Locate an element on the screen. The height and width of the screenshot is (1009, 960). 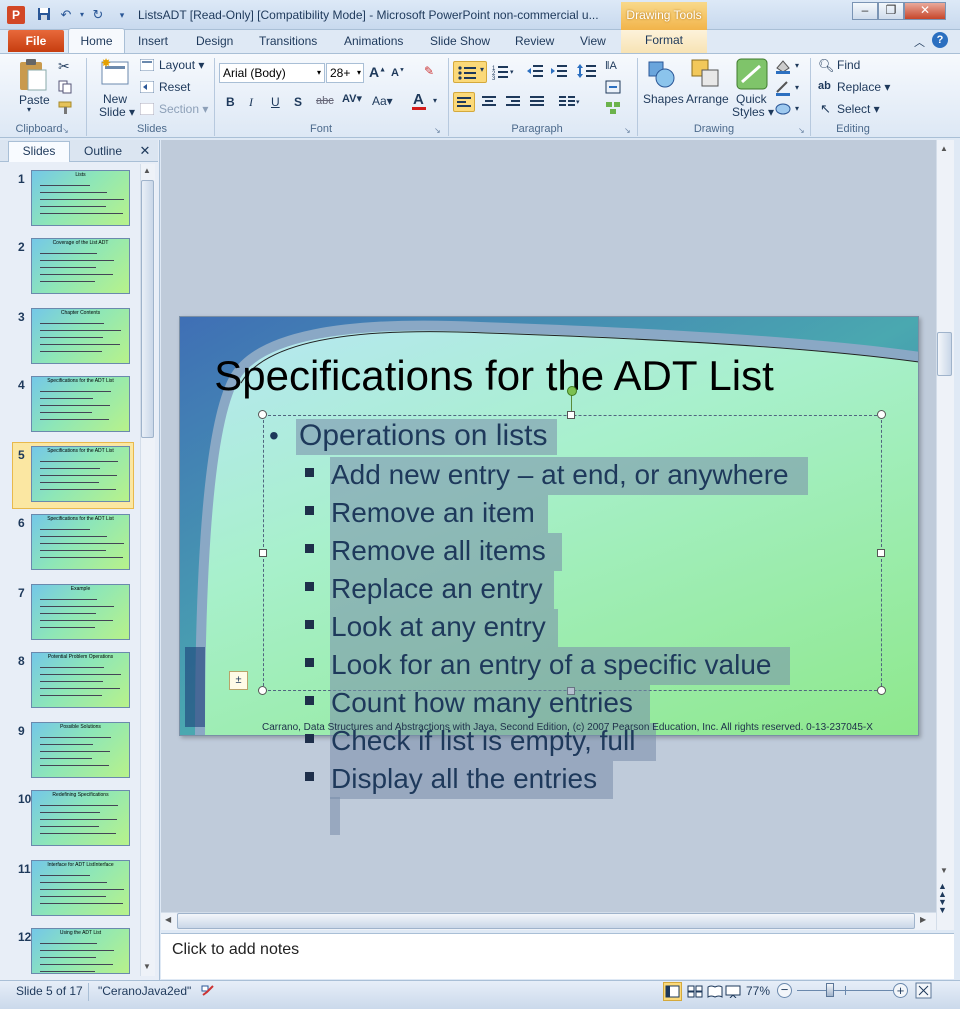
help-icon: ? is located at coordinates (940, 40).